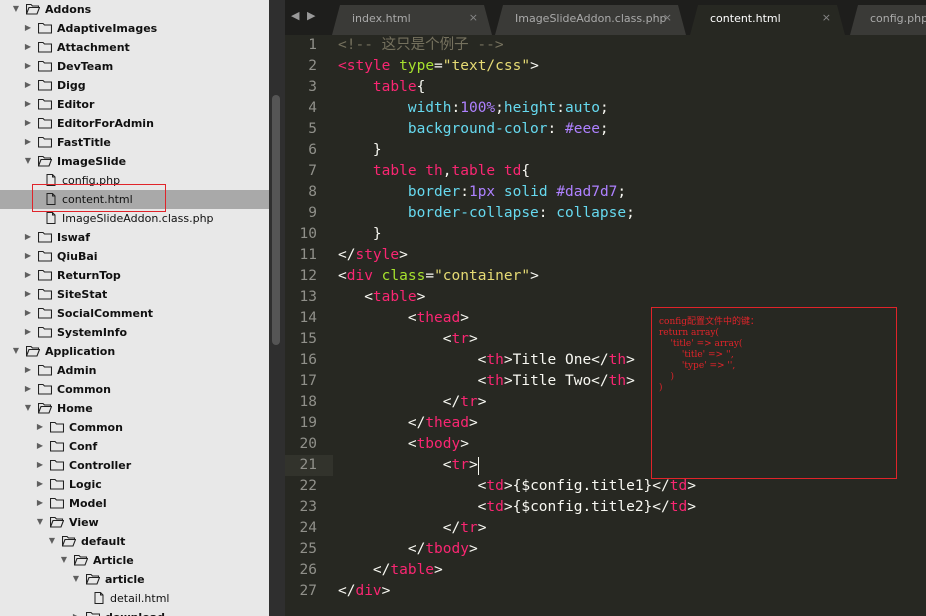 Image resolution: width=926 pixels, height=616 pixels. I want to click on code-line: 4 width:100%;height:auto;, so click(605, 108).